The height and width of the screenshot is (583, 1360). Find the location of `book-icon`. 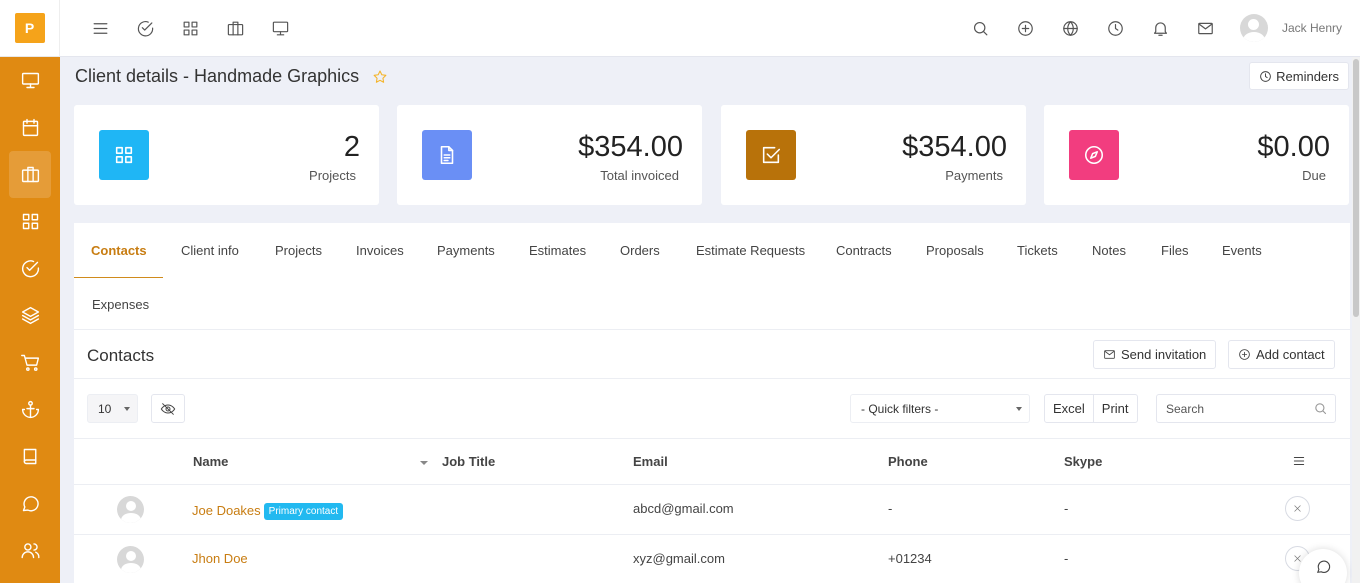

book-icon is located at coordinates (29, 456).